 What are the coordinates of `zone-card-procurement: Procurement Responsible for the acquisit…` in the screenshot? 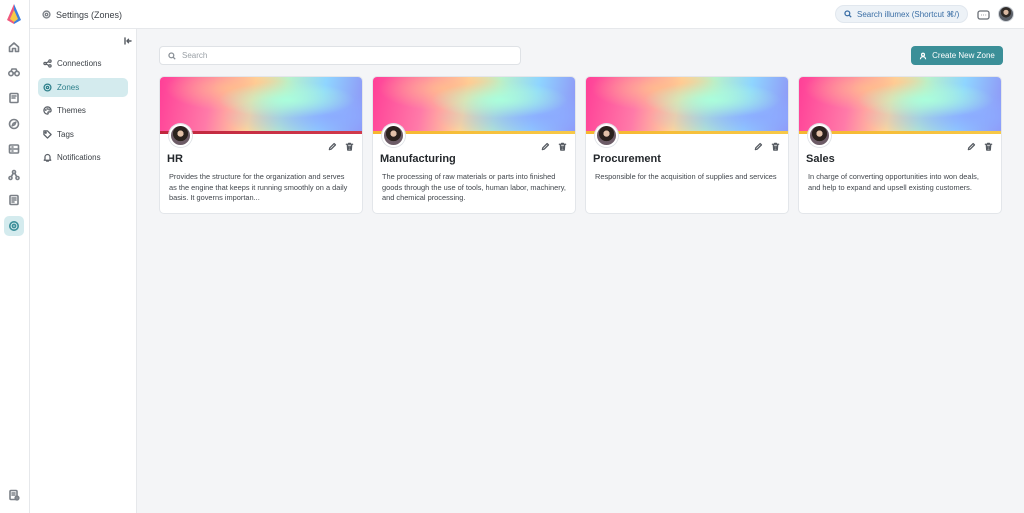 It's located at (687, 145).